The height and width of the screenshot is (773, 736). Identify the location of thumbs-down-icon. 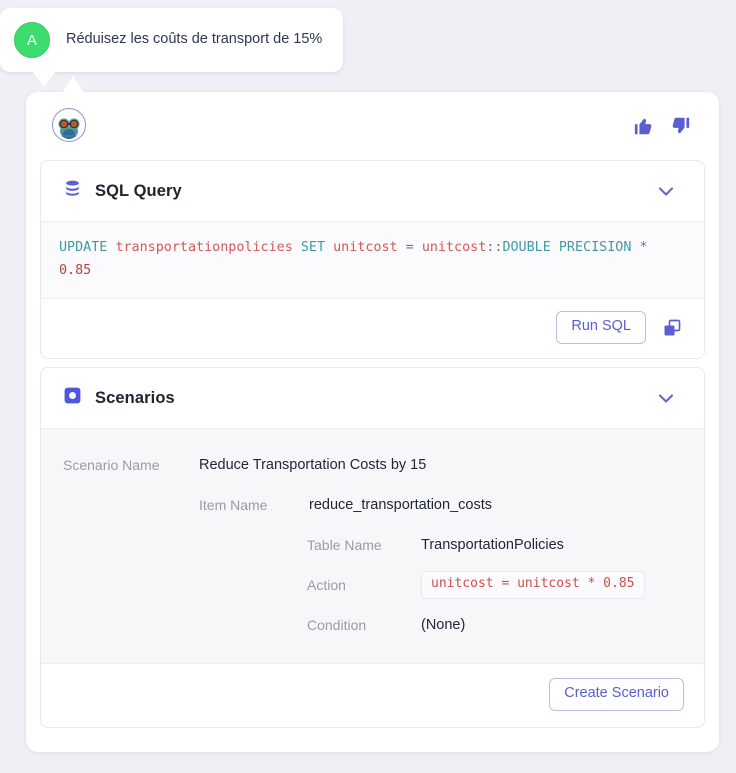
(680, 126).